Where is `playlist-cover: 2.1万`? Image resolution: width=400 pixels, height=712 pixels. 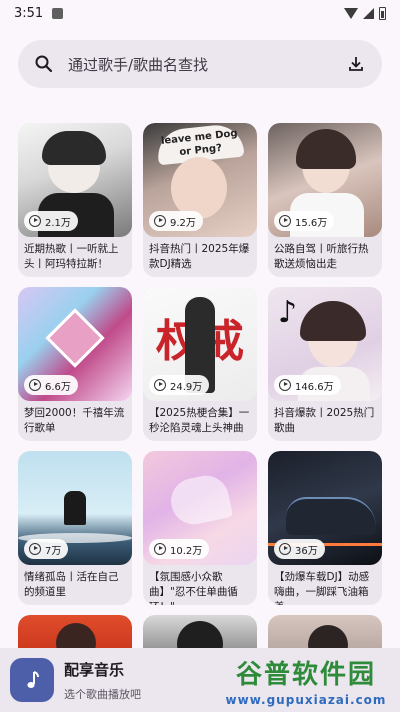
playlist-cover: 2.1万 is located at coordinates (75, 180).